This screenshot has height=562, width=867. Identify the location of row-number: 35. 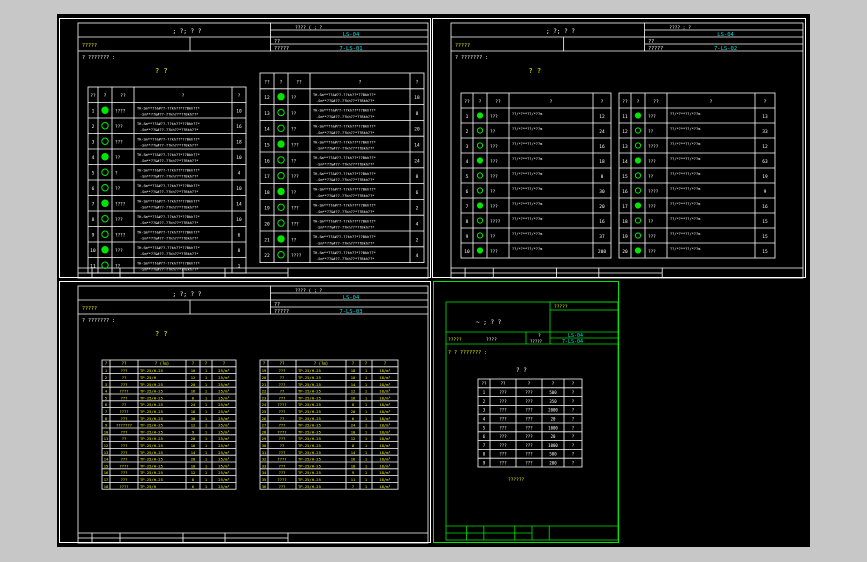
(264, 479).